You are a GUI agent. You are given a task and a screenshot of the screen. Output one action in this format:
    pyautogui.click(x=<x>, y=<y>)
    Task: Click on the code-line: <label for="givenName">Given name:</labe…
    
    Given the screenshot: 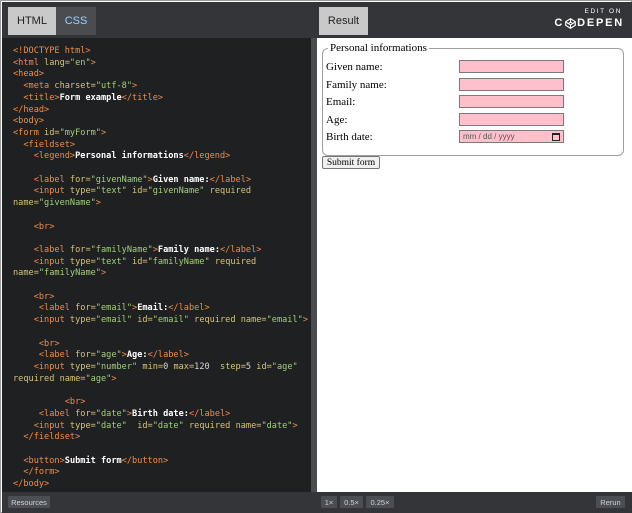 What is the action you would take?
    pyautogui.click(x=132, y=180)
    